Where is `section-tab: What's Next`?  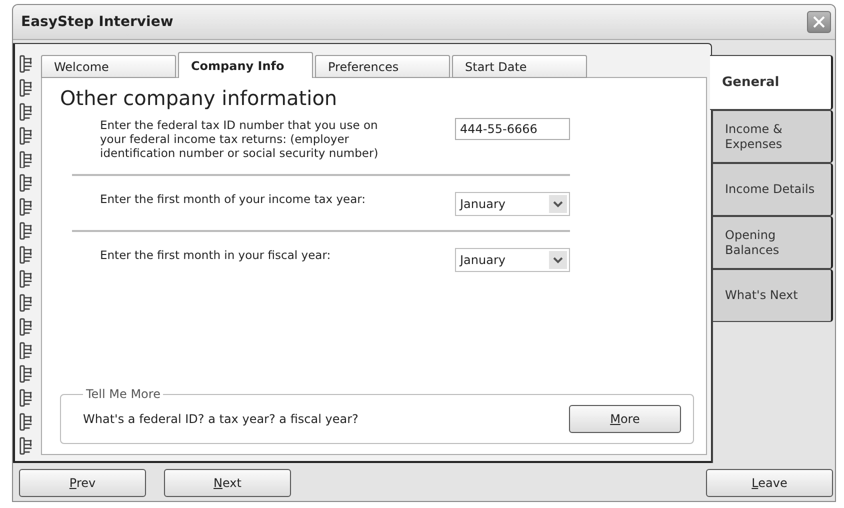
section-tab: What's Next is located at coordinates (772, 295).